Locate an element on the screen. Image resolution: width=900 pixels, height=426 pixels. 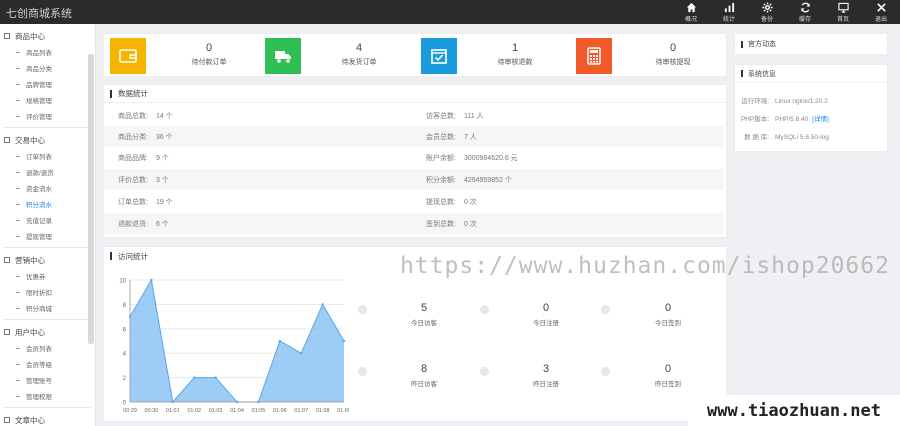
topnav-logout: 退出 is located at coordinates (881, 12).